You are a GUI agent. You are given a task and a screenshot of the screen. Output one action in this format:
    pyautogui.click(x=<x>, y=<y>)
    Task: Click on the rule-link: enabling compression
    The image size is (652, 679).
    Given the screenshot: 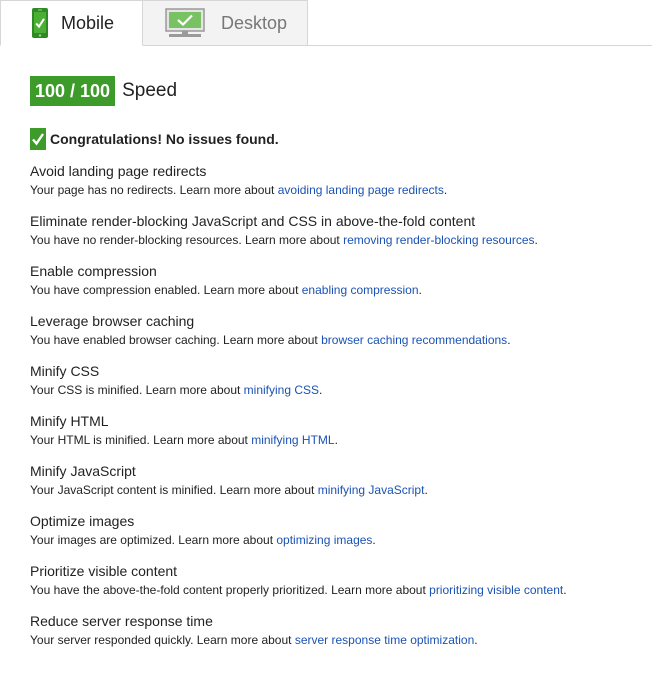 What is the action you would take?
    pyautogui.click(x=360, y=290)
    